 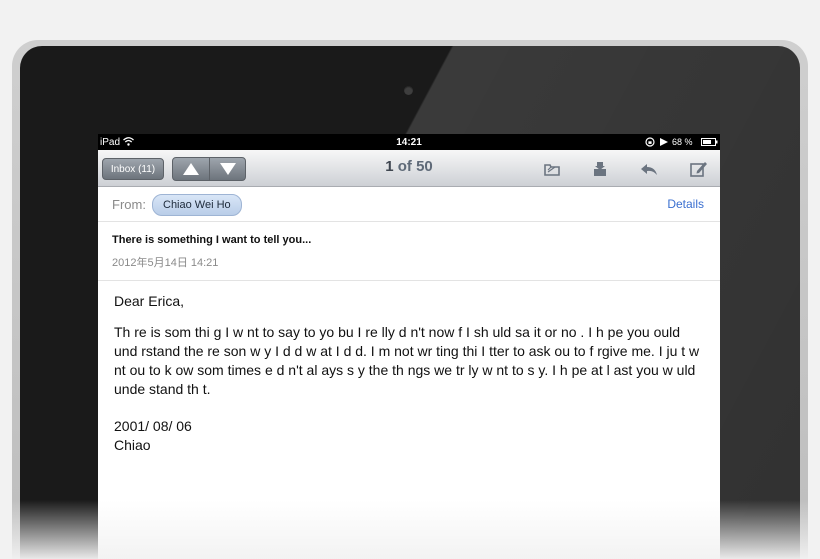 I want to click on from-label: From:, so click(x=129, y=204).